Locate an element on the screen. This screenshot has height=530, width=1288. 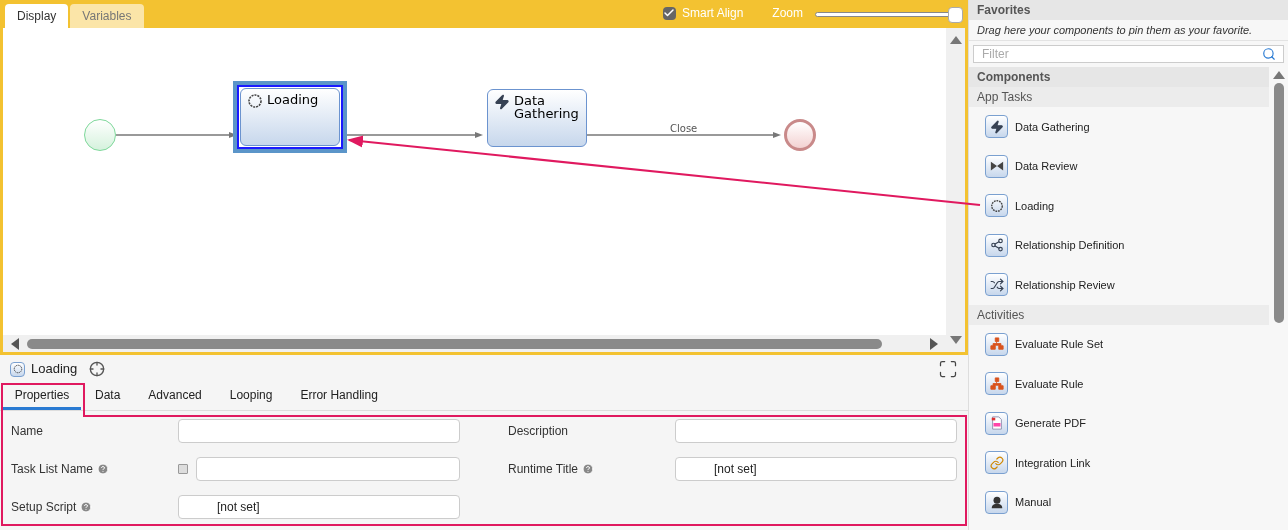
horizontal-scrollbar-thumb is located at coordinates (454, 343).